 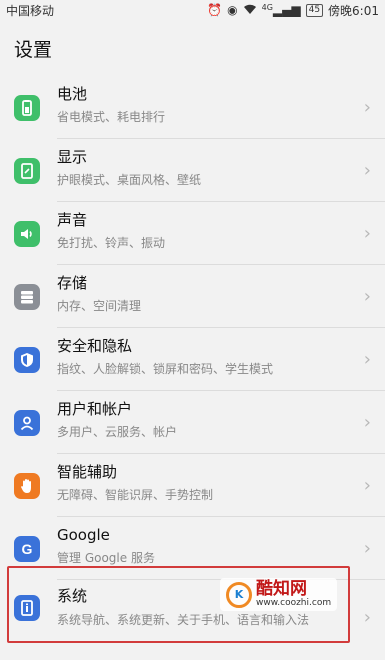 What do you see at coordinates (192, 422) in the screenshot?
I see `settings-item-accounts: 用户和帐户 多用户、云服务、帐户 ›` at bounding box center [192, 422].